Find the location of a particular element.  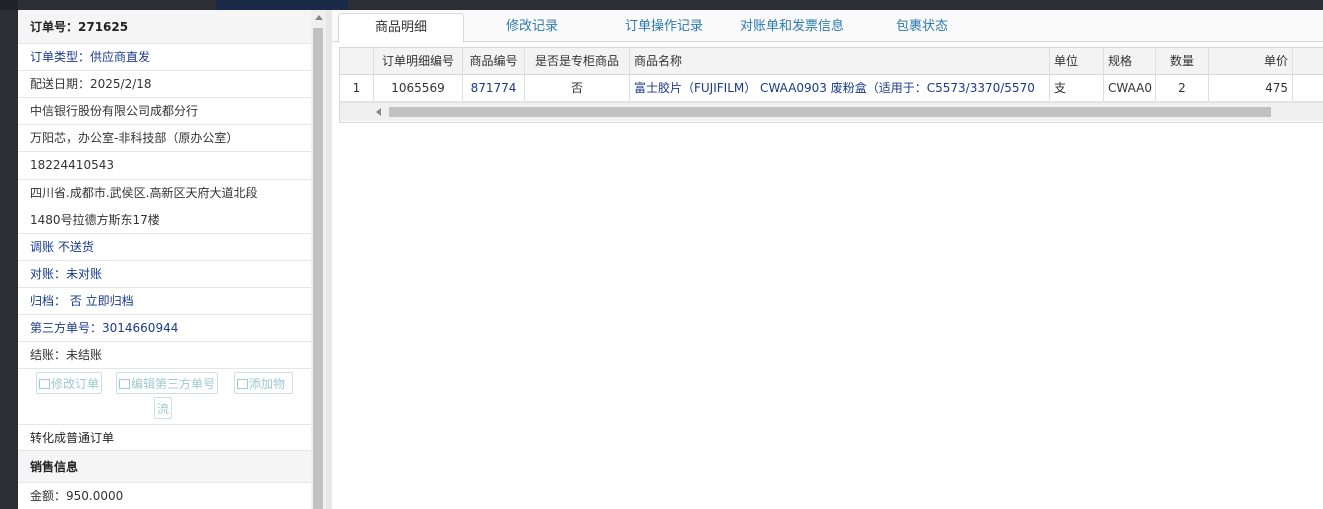

delivery-date: 配送日期：2025/2/18 is located at coordinates (164, 84).